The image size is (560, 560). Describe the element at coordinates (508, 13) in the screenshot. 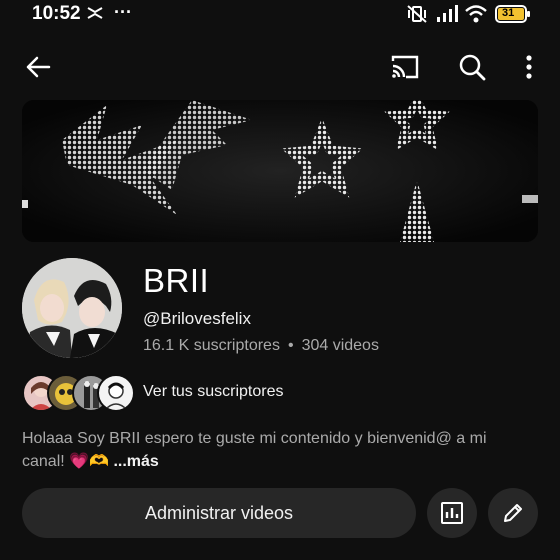

I see `battery-level: 31` at that location.